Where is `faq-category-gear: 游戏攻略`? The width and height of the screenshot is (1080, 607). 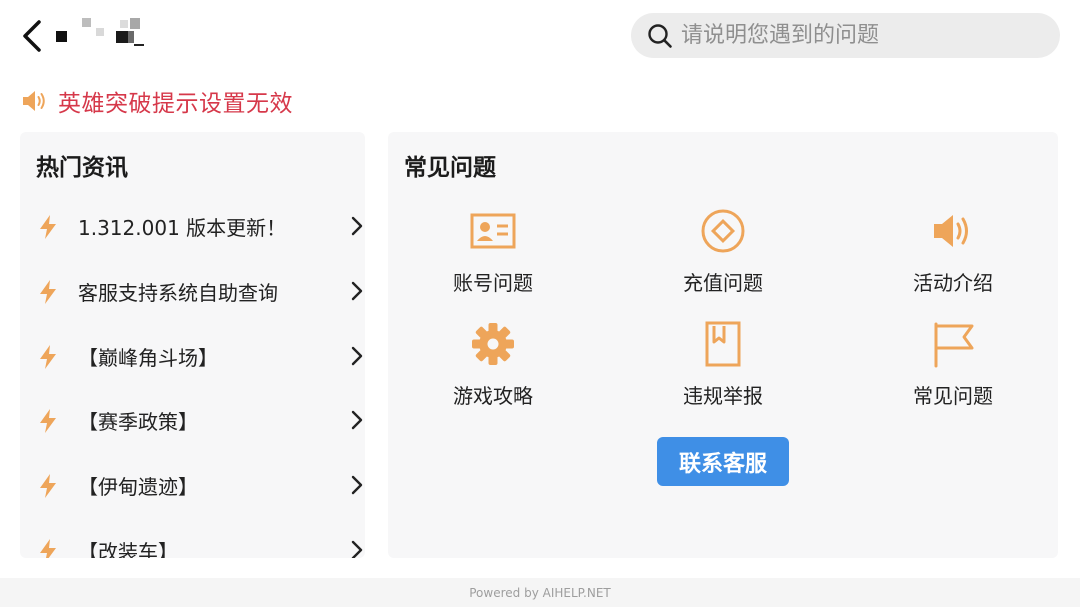
faq-category-gear: 游戏攻略 is located at coordinates (493, 370).